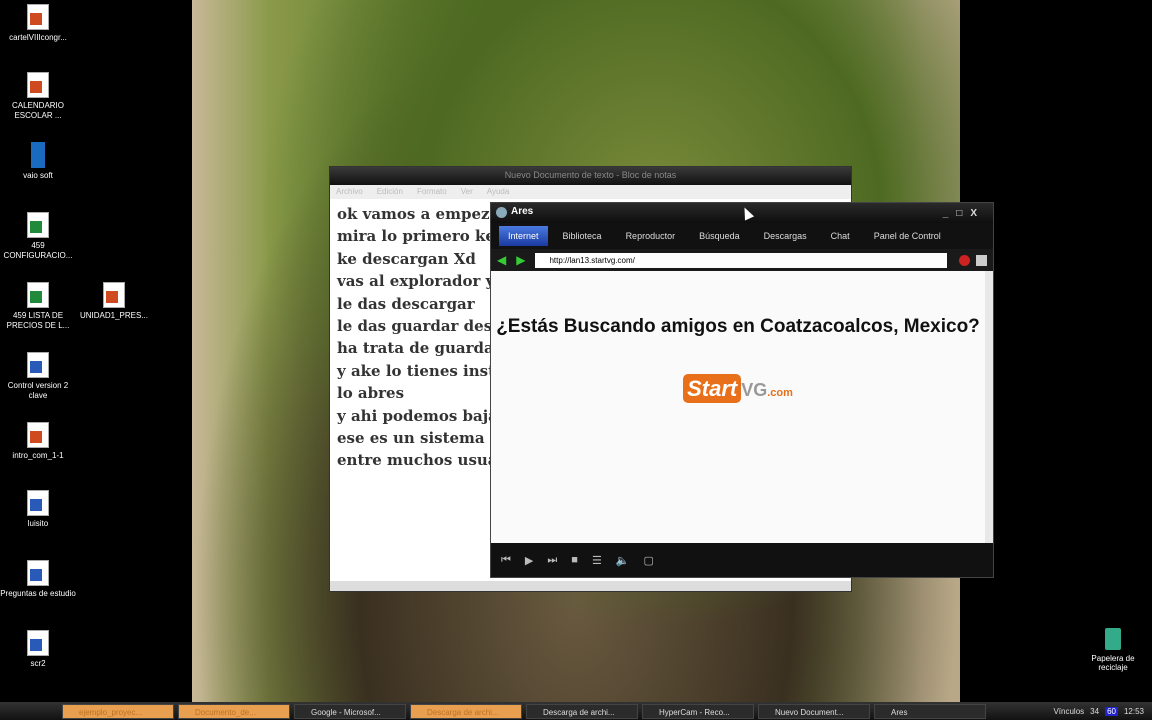  I want to click on url-input: http://lan13.startvg.com/, so click(741, 260).